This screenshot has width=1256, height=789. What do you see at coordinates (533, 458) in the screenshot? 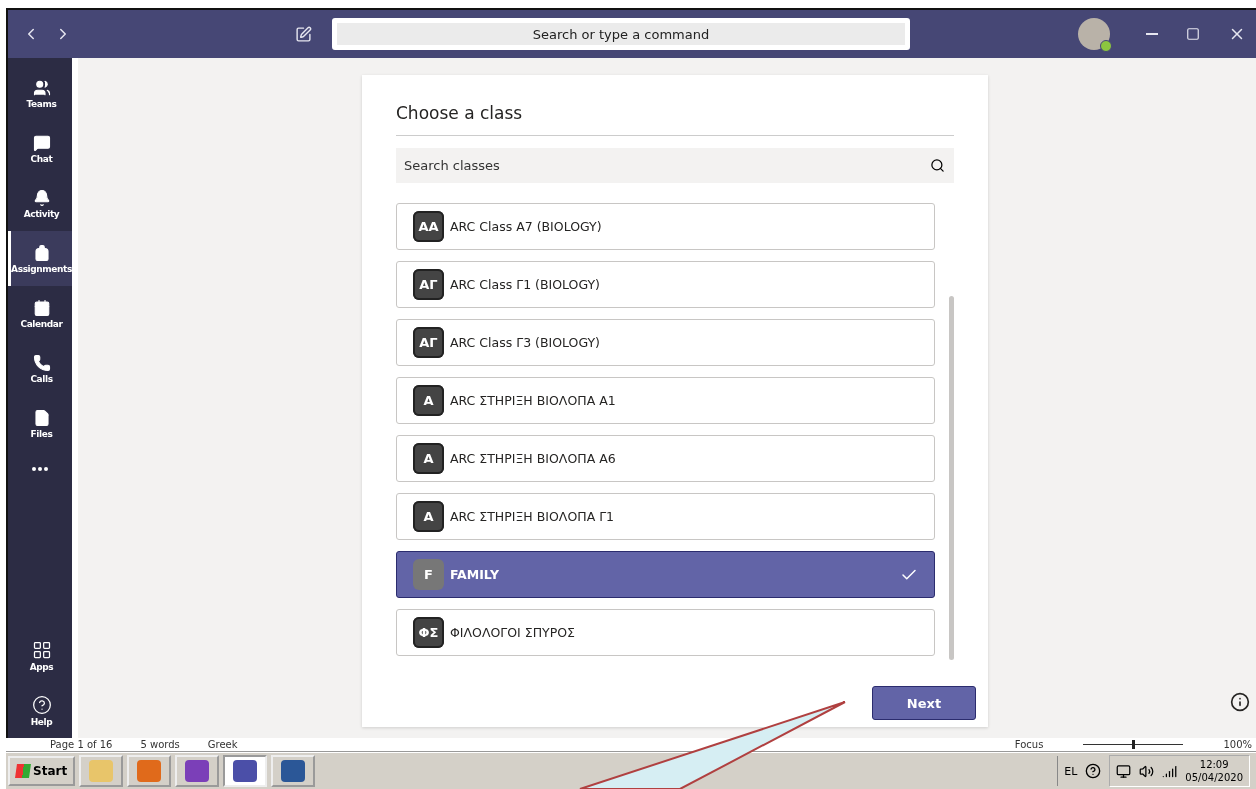
I see `class-name: ARC ΣΤΗΡΙΞΗ ΒΙΟΛΟΠΑ Α6` at bounding box center [533, 458].